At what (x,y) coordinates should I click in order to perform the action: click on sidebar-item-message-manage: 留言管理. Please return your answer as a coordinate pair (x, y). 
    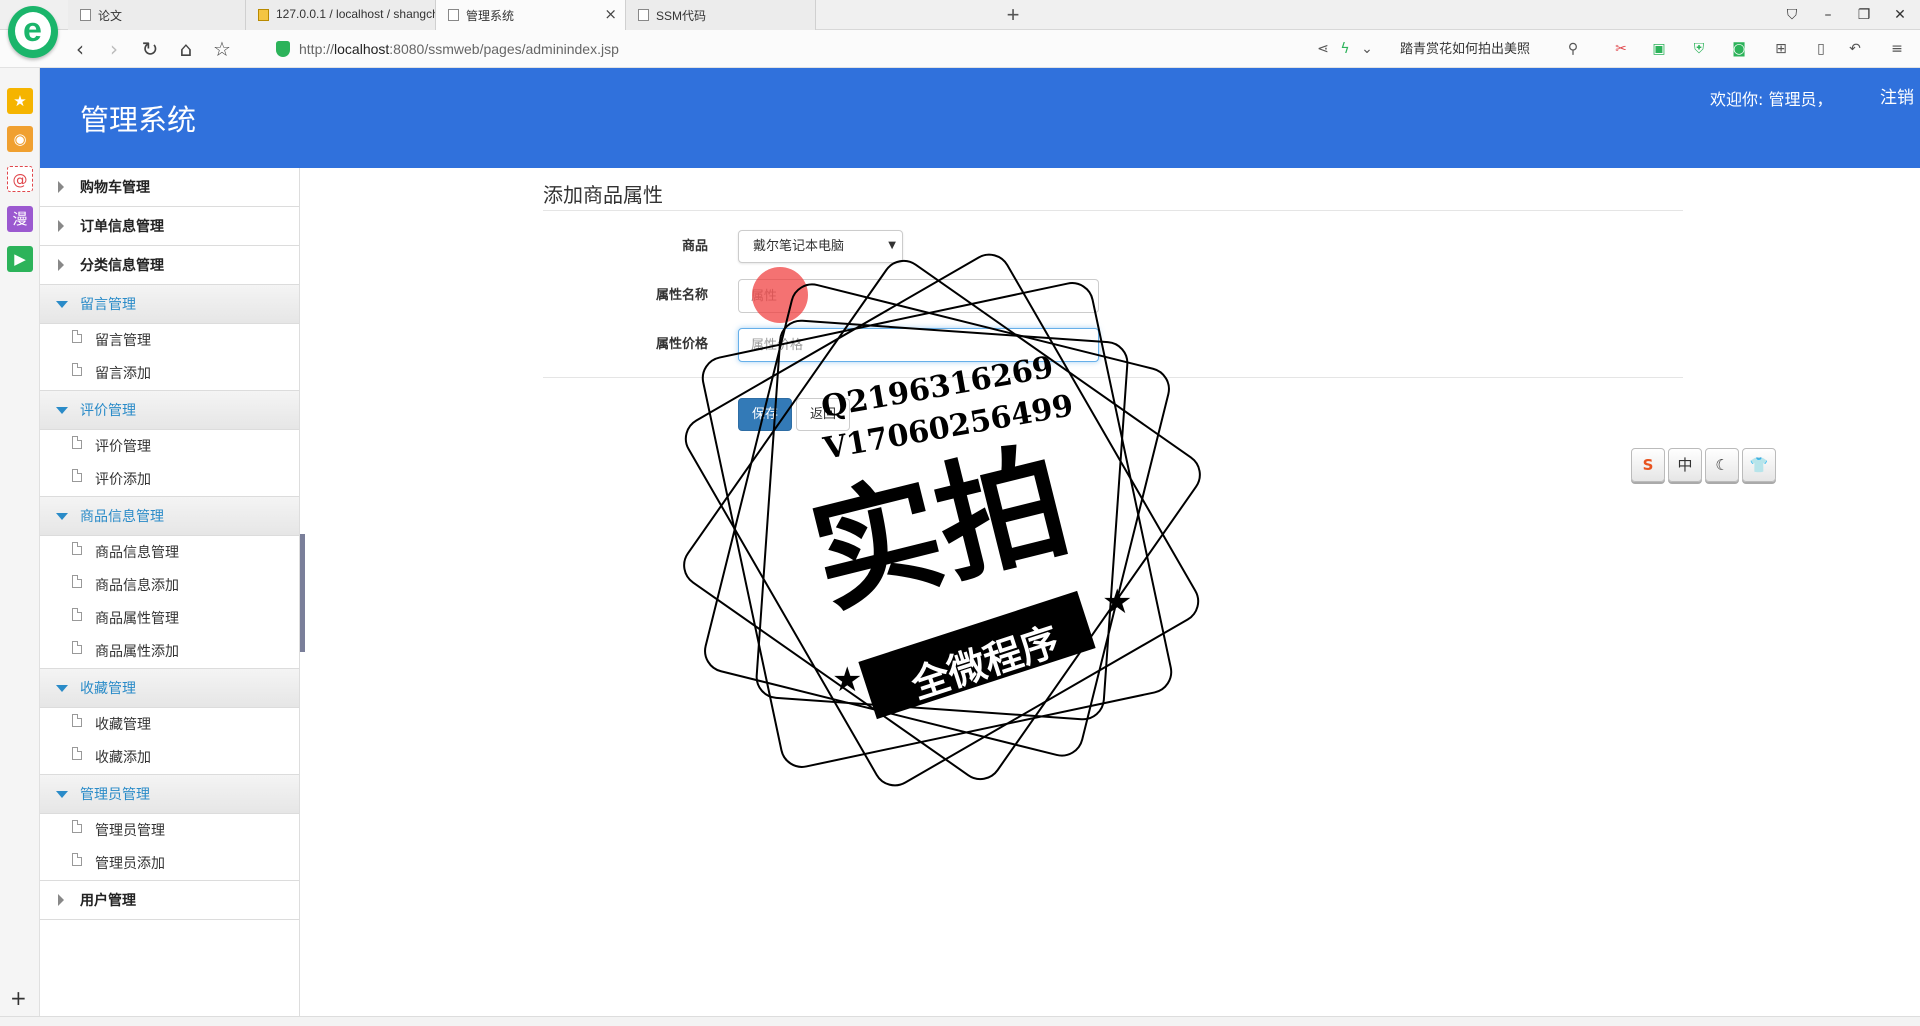
    Looking at the image, I should click on (169, 340).